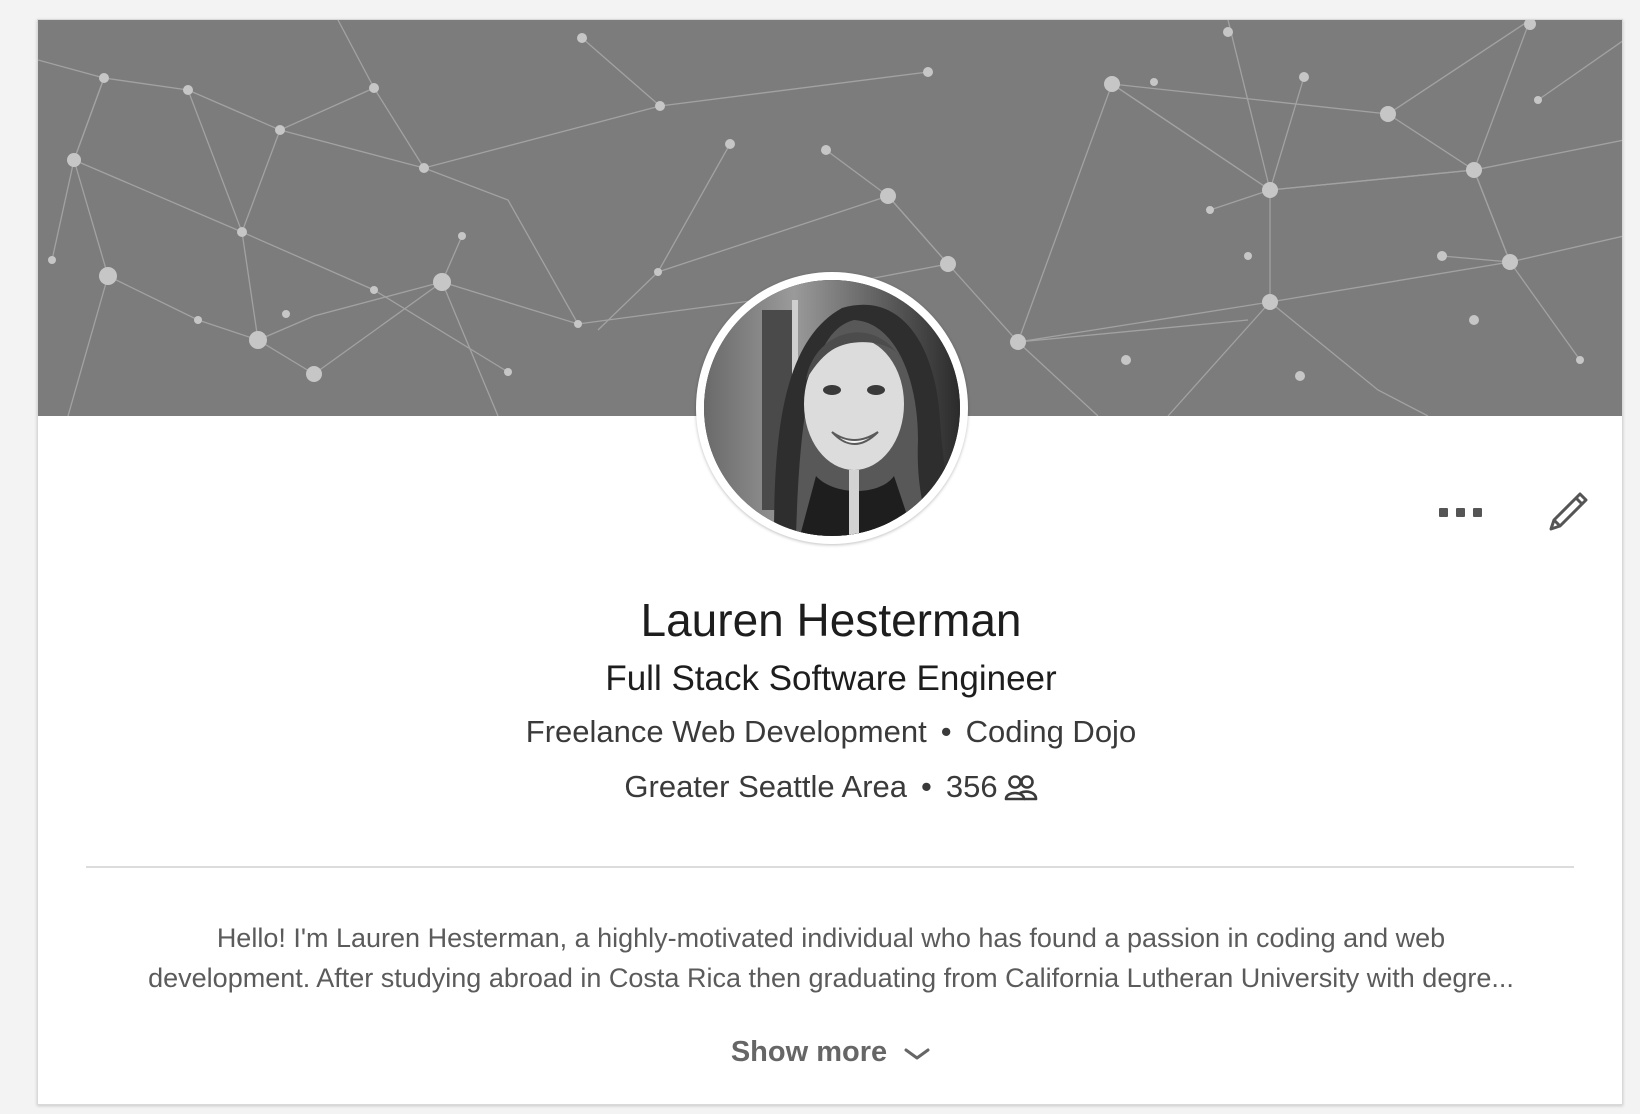 This screenshot has height=1114, width=1640. I want to click on chevron-down-icon, so click(917, 1054).